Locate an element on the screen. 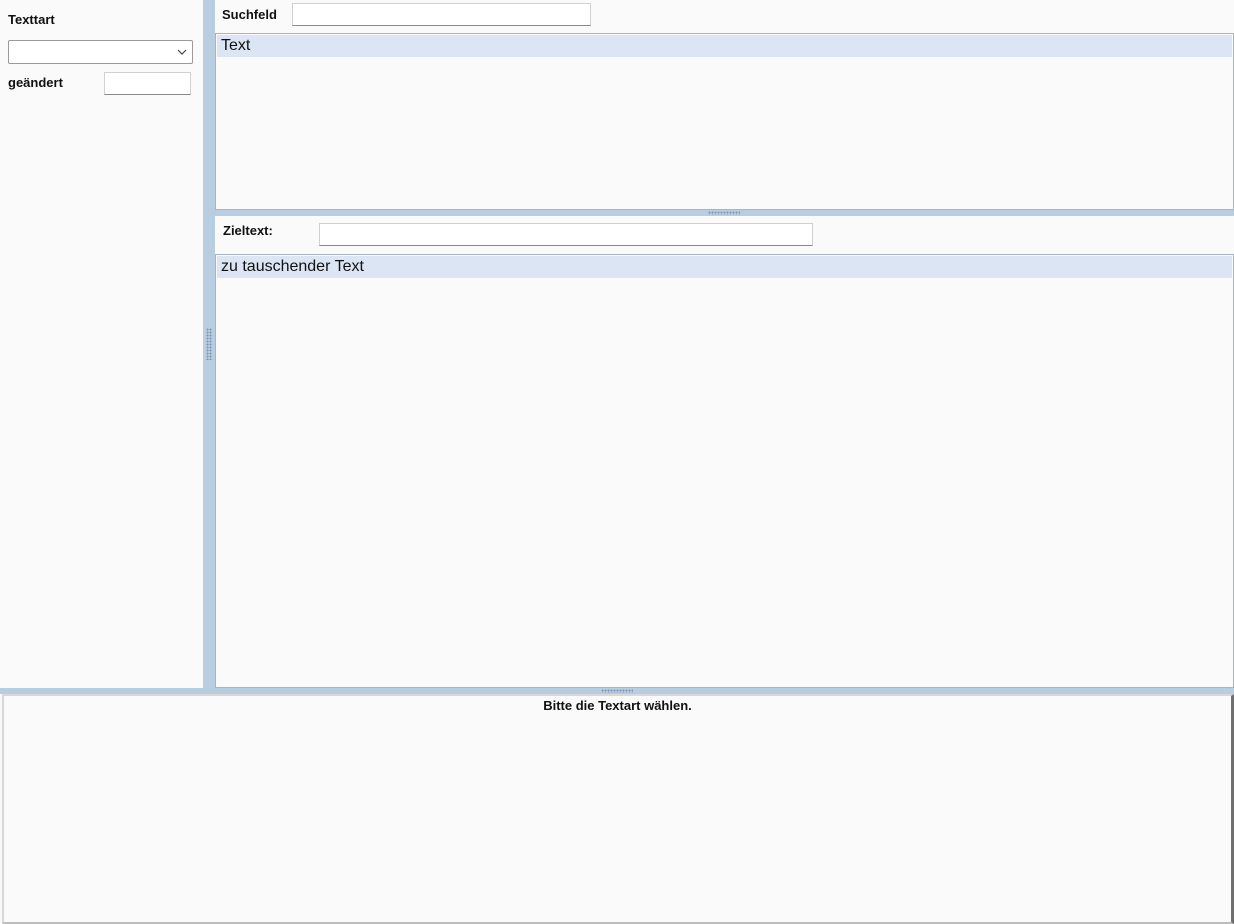  replace-text-grid-header: zu tauschender Text is located at coordinates (724, 267).